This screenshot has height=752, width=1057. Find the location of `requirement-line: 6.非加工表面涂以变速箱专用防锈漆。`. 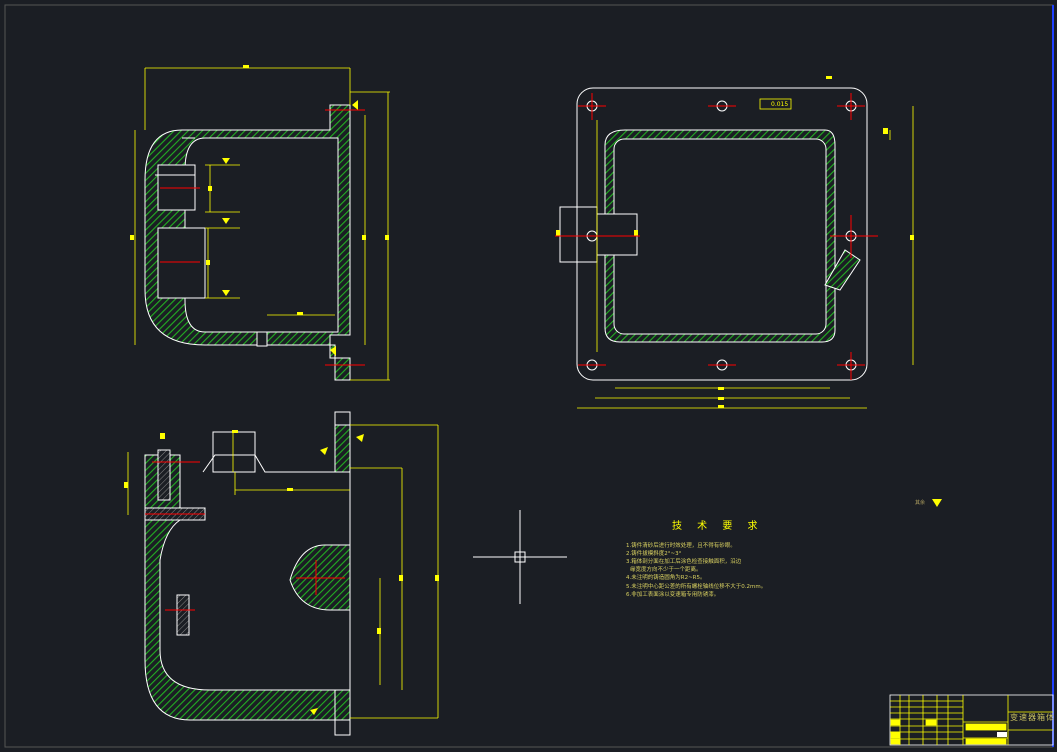

requirement-line: 6.非加工表面涂以变速箱专用防锈漆。 is located at coordinates (673, 595).